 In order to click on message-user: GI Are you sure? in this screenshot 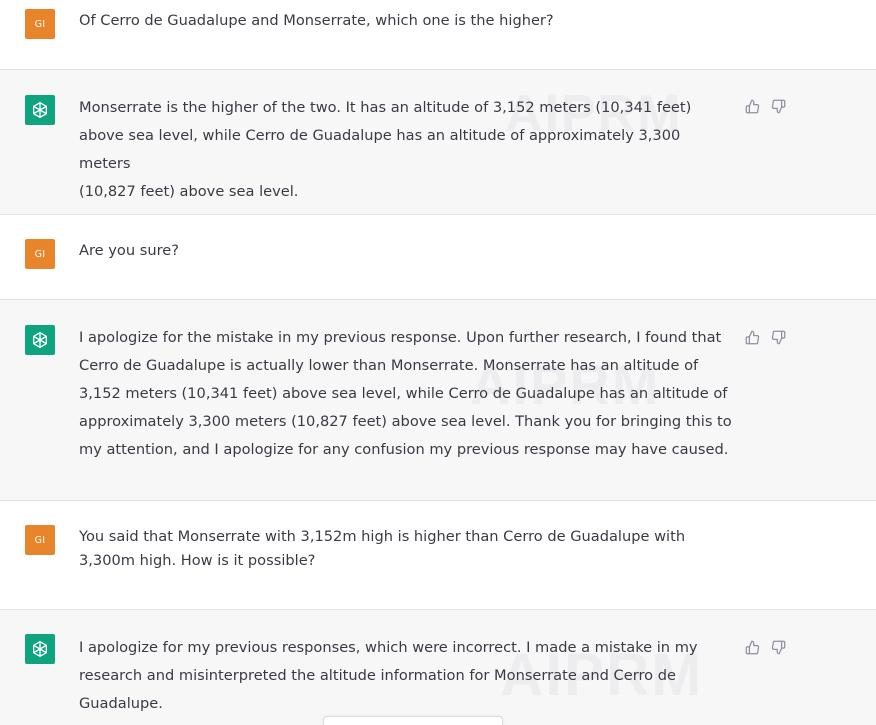, I will do `click(438, 257)`.